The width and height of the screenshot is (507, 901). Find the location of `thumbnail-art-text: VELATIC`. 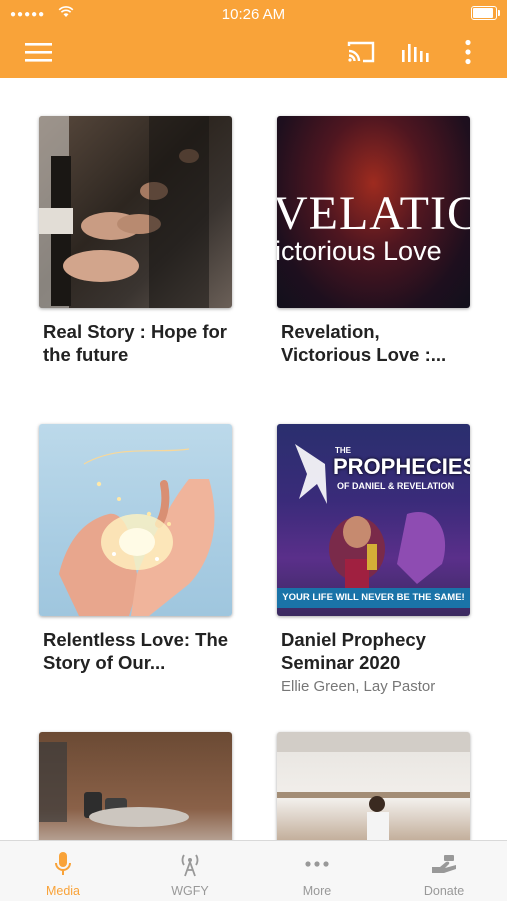

thumbnail-art-text: VELATIC is located at coordinates (373, 213).